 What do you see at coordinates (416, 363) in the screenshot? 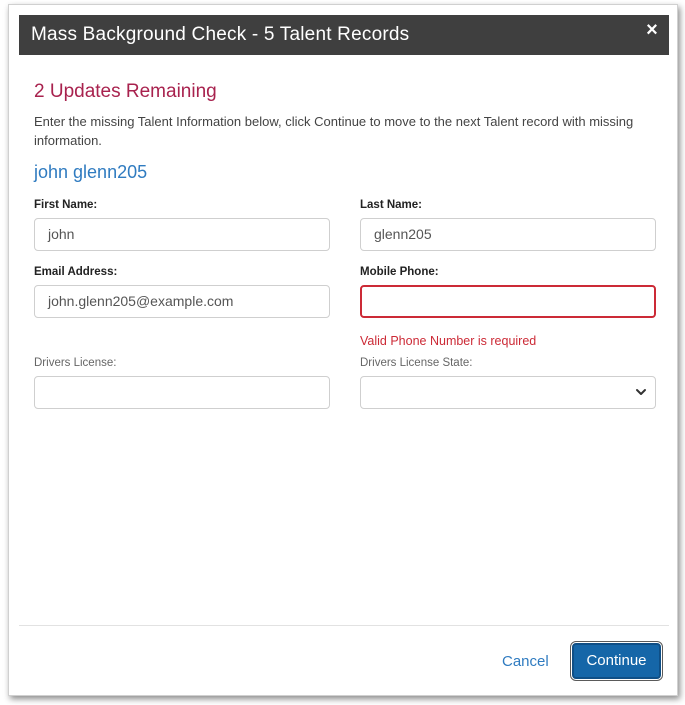
I see `drivers-license-state-label: Drivers License State:` at bounding box center [416, 363].